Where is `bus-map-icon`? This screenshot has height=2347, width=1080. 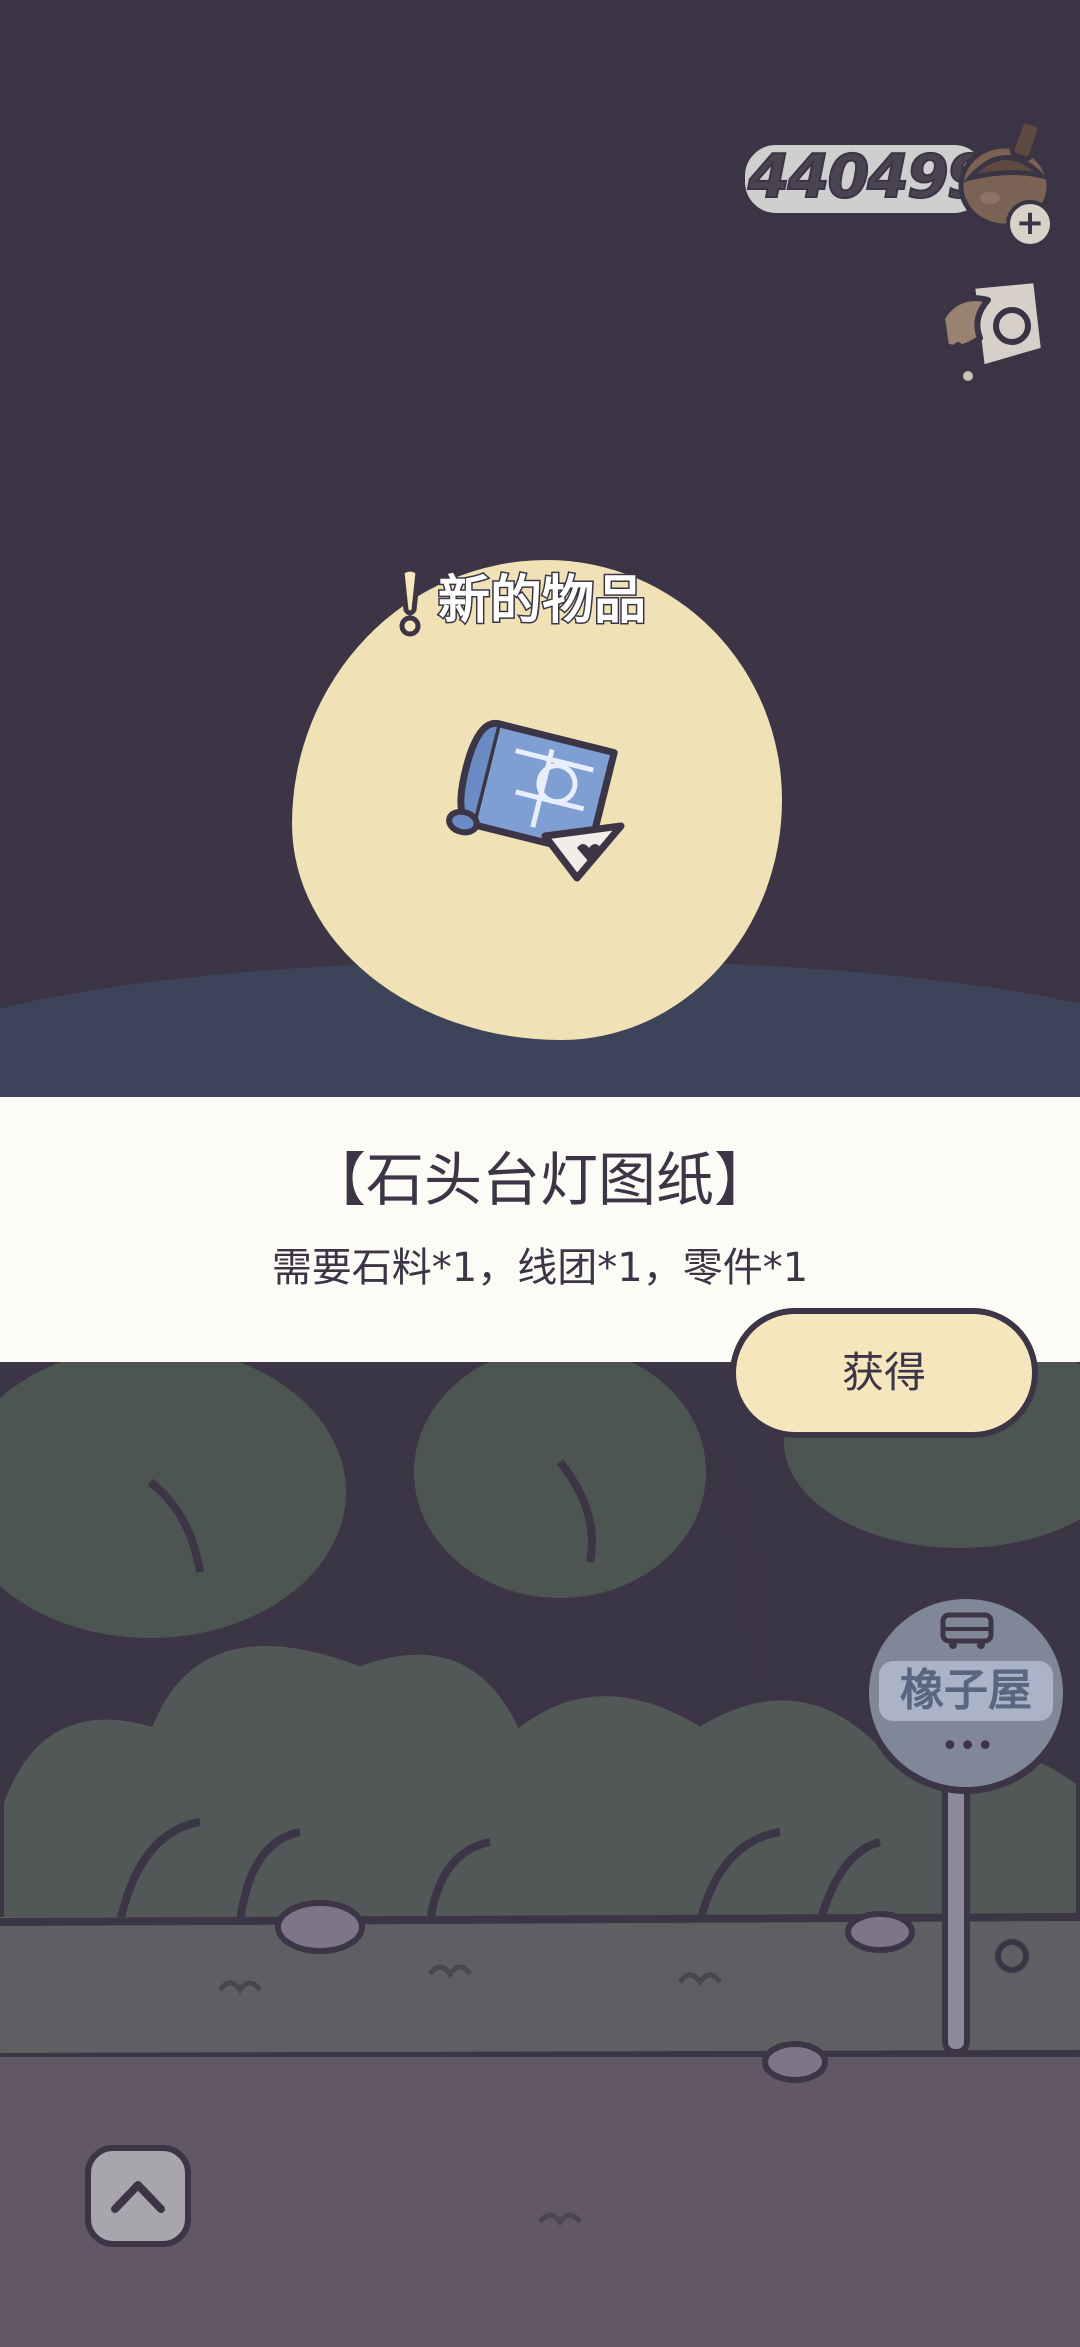 bus-map-icon is located at coordinates (992, 328).